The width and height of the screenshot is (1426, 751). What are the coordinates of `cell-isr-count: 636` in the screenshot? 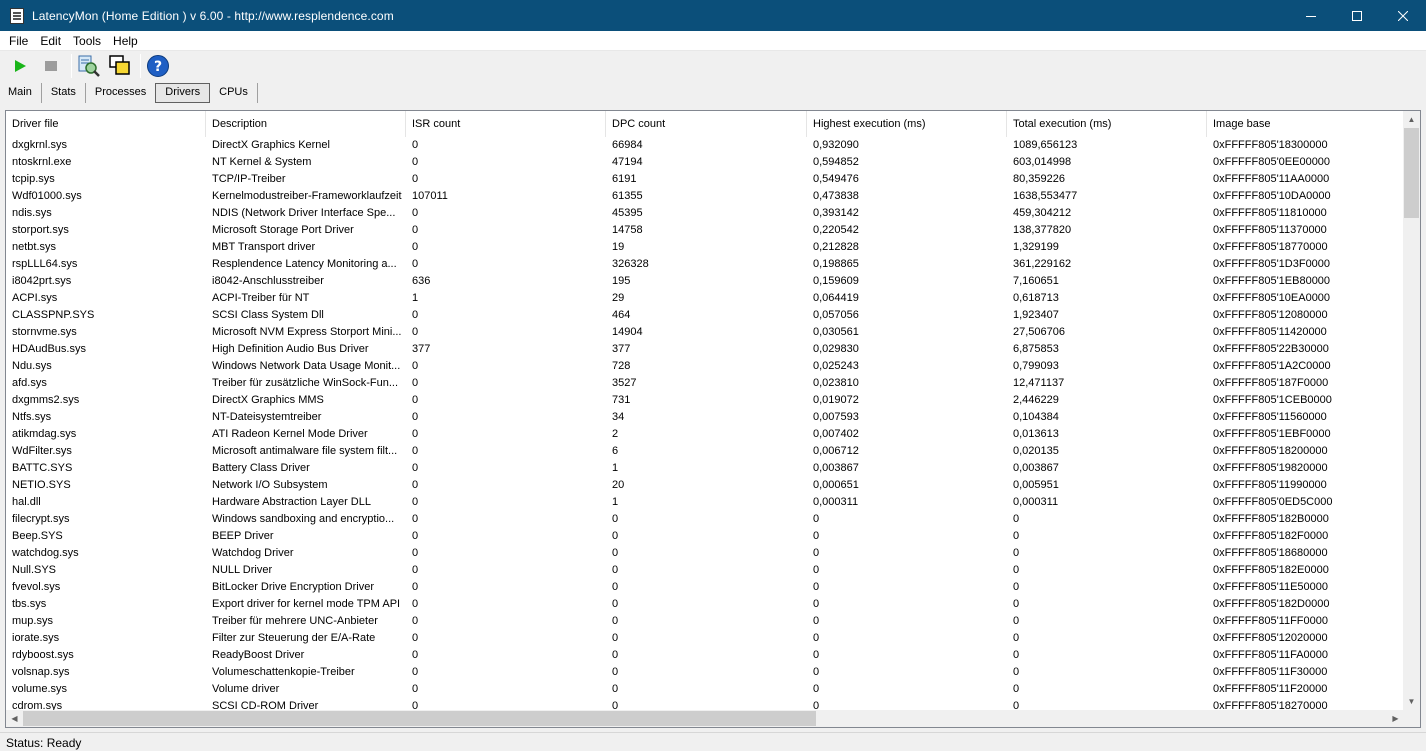 It's located at (421, 281).